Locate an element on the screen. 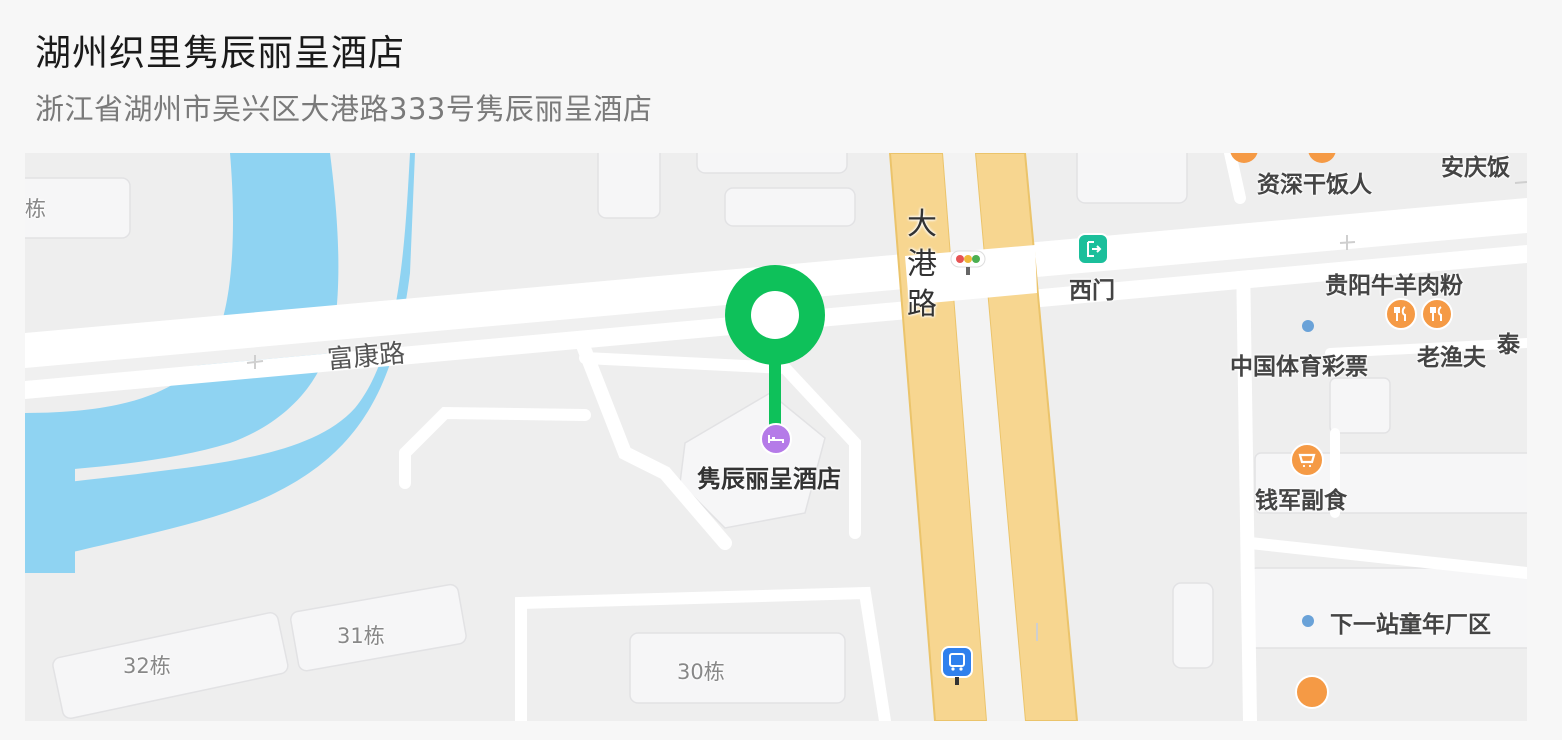  poi-label-west-gate: 西门 is located at coordinates (1092, 288).